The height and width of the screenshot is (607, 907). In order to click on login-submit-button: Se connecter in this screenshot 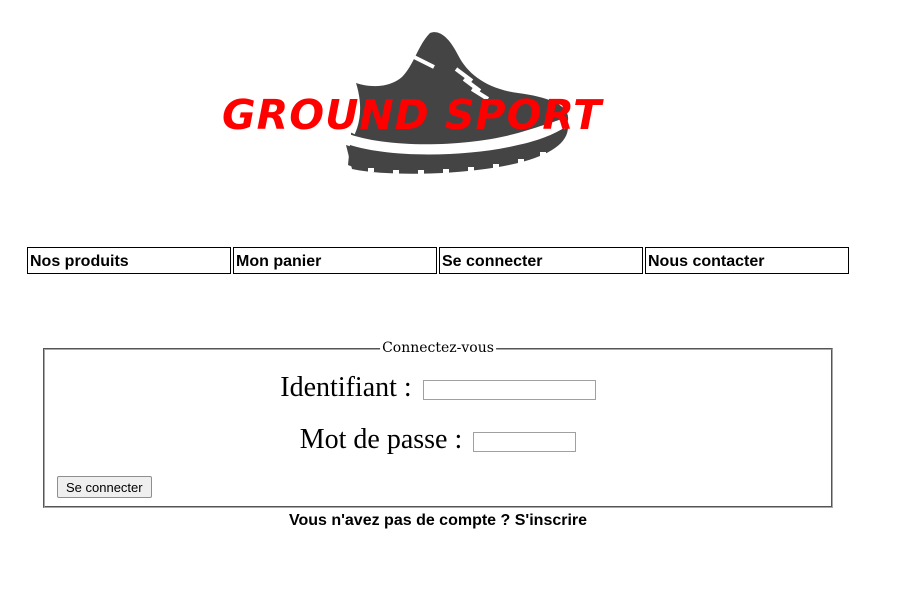, I will do `click(104, 487)`.